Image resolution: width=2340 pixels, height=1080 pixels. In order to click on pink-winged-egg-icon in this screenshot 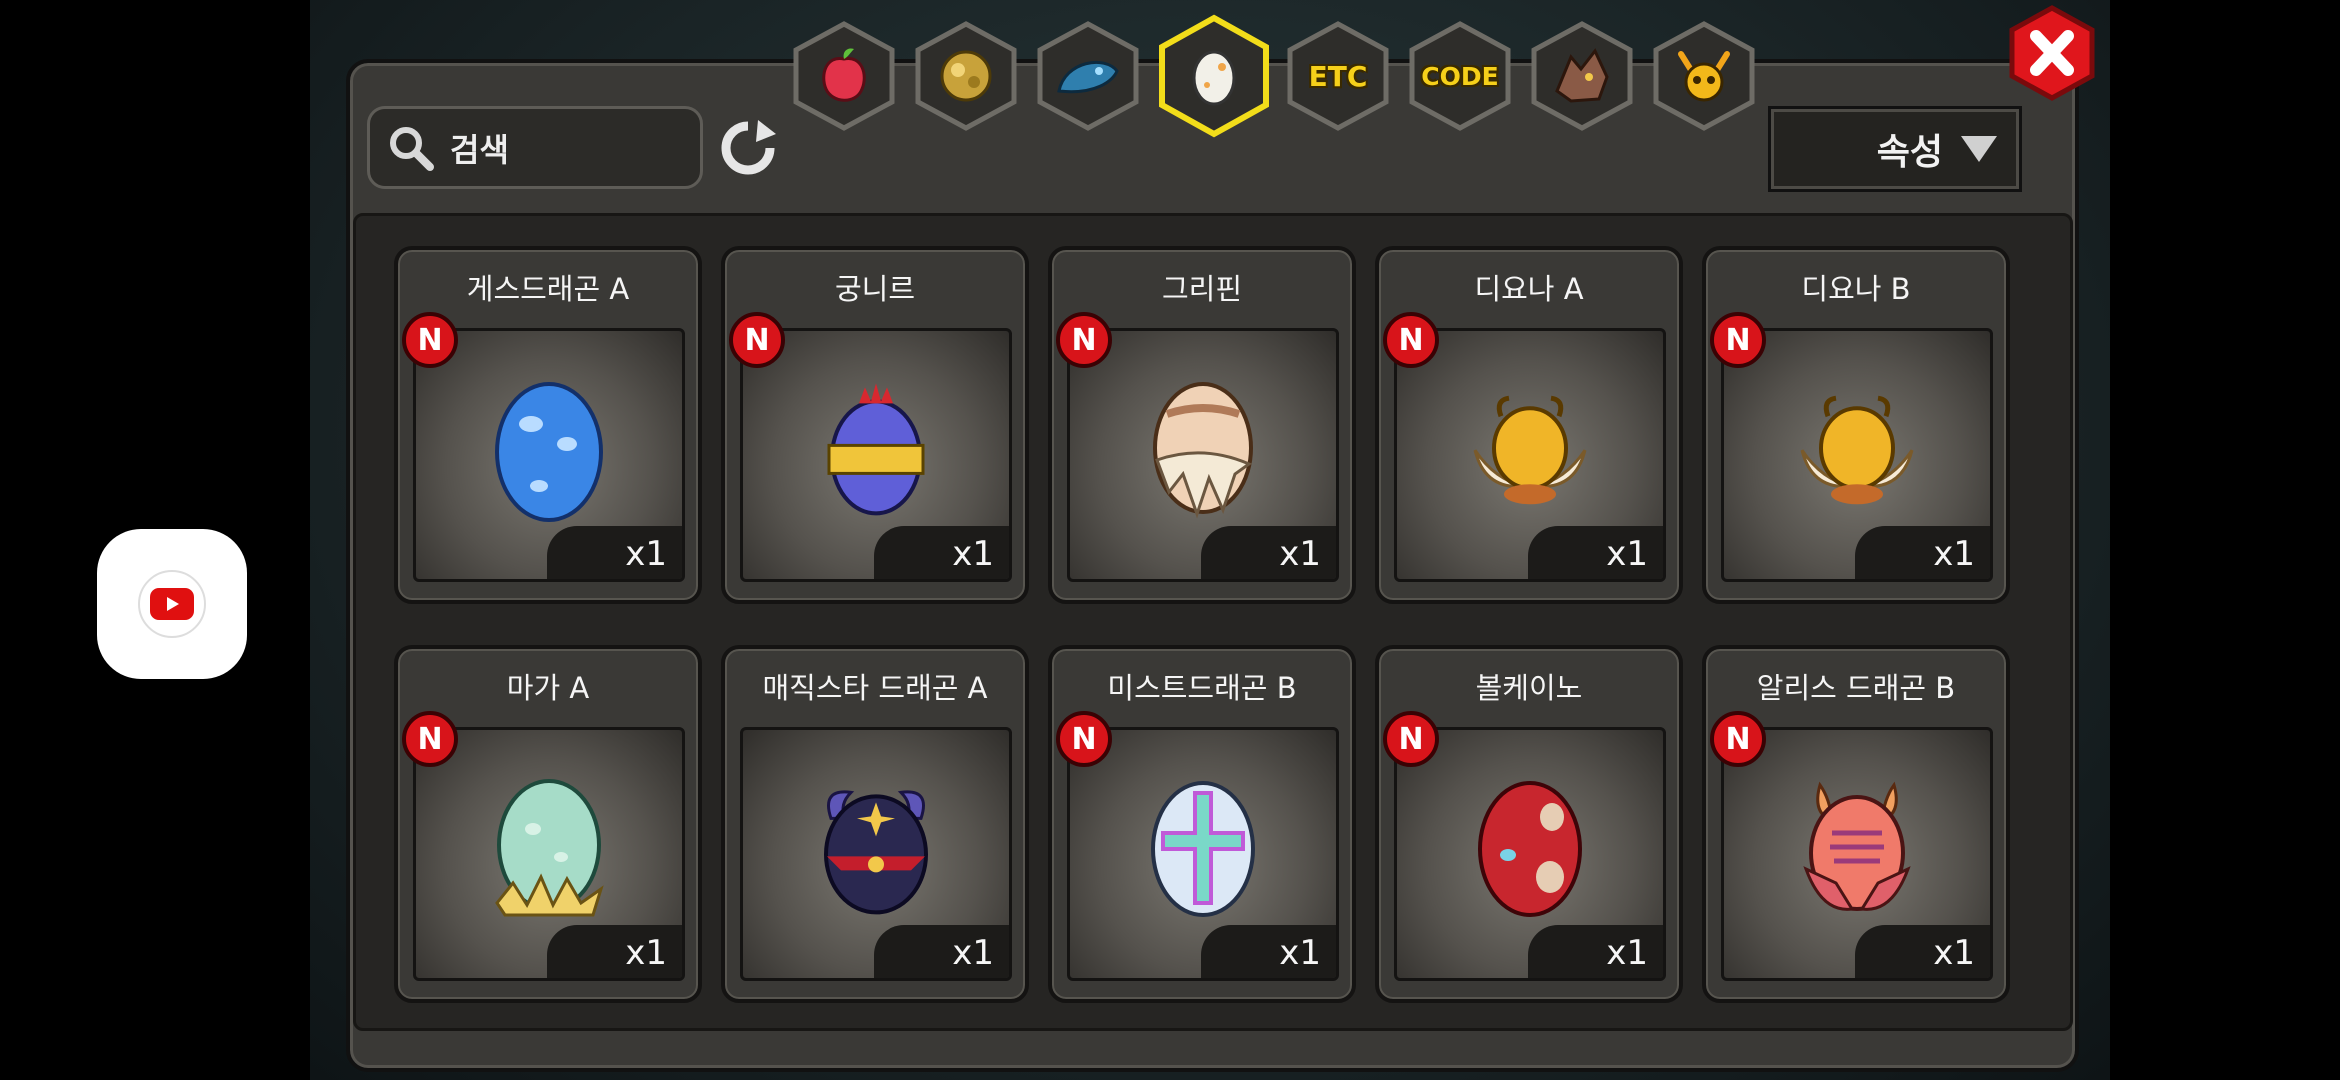, I will do `click(1857, 846)`.